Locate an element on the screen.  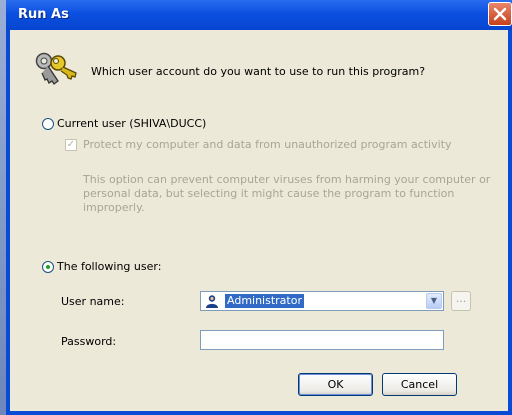
protect-checkbox: ✓ is located at coordinates (71, 145).